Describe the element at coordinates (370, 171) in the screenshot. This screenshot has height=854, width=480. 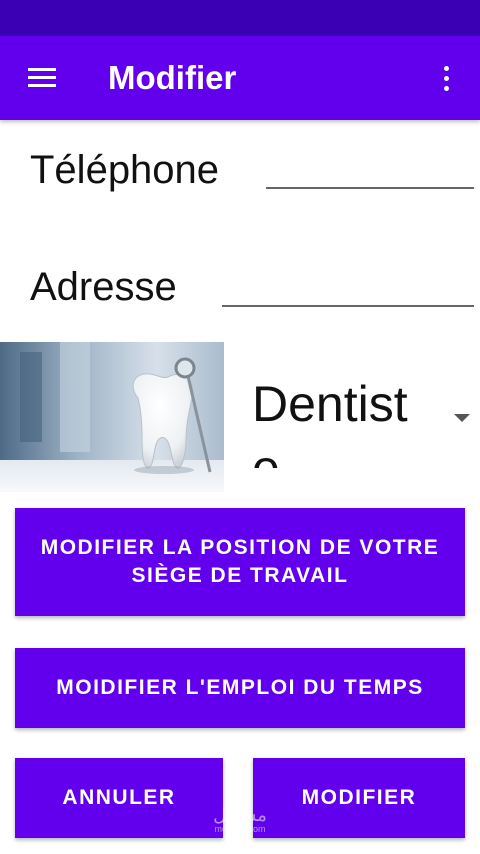
I see `telephone-input` at that location.